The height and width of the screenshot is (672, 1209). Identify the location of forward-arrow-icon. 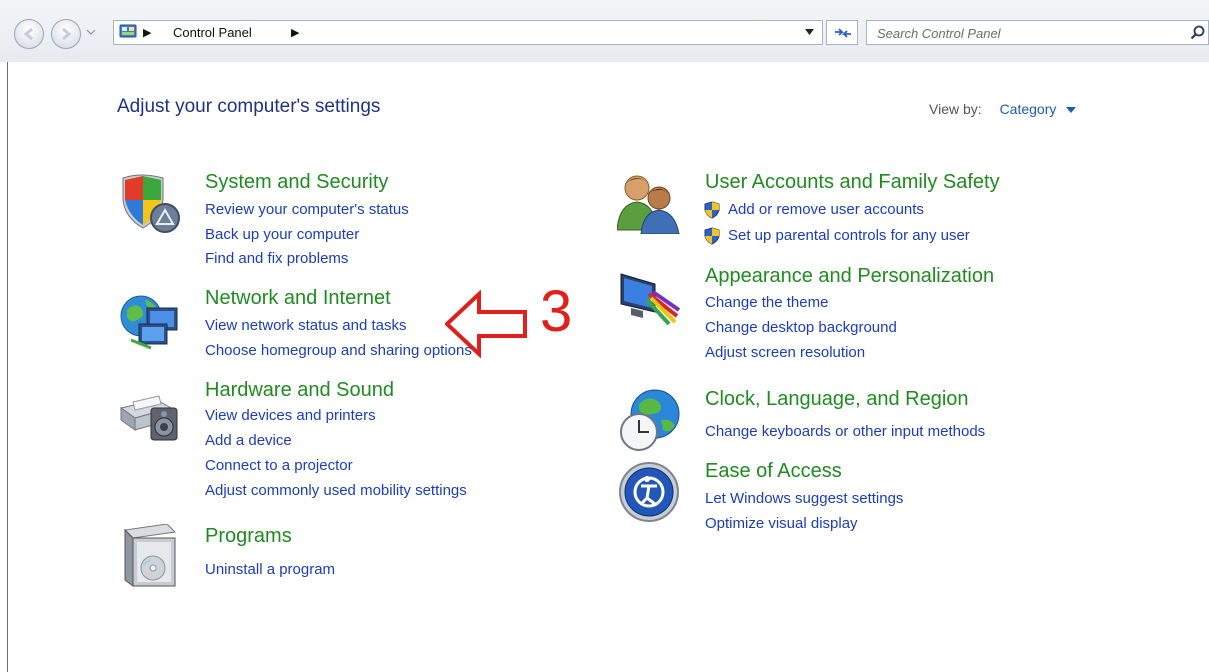
(67, 34).